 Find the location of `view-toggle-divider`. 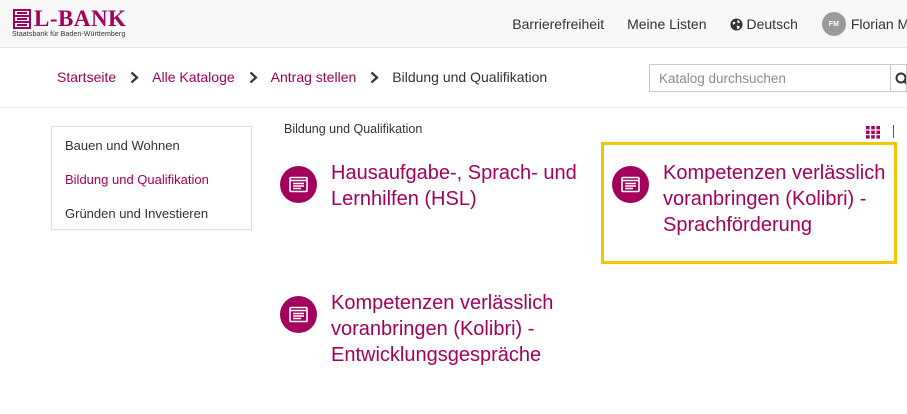

view-toggle-divider is located at coordinates (893, 131).